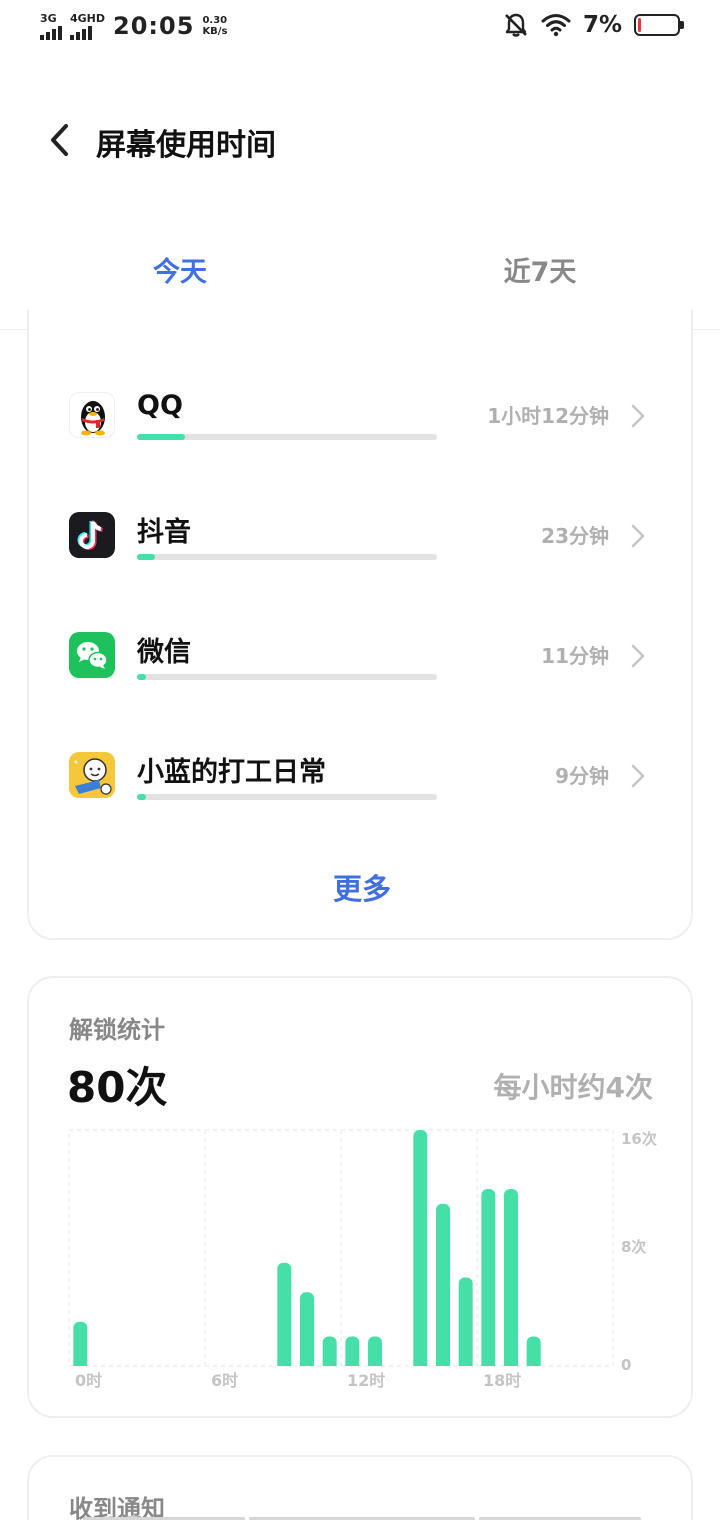 This screenshot has width=720, height=1520. I want to click on net-speed-unit: KB/s, so click(215, 31).